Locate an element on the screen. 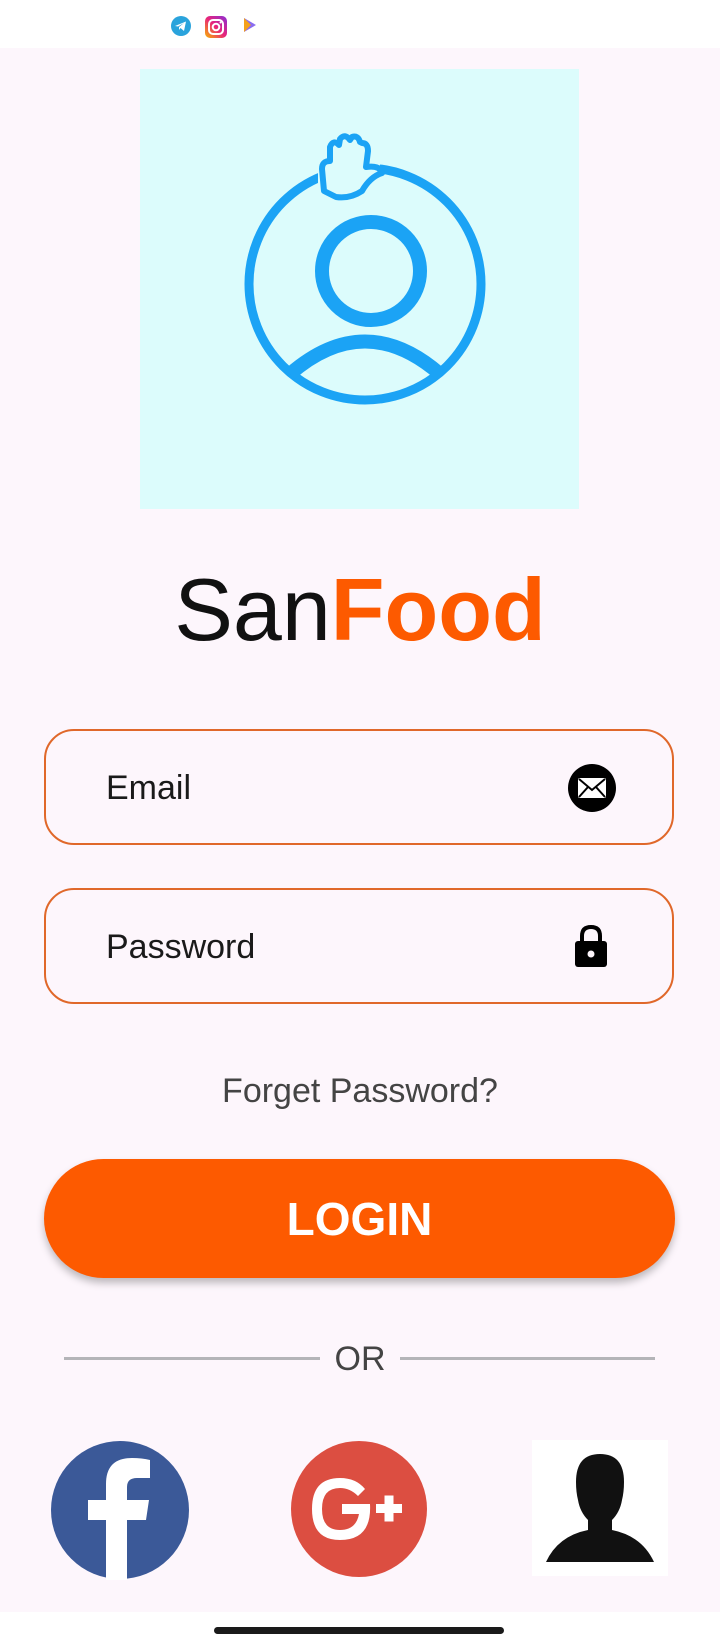 The image size is (720, 1650). envelope-icon is located at coordinates (592, 788).